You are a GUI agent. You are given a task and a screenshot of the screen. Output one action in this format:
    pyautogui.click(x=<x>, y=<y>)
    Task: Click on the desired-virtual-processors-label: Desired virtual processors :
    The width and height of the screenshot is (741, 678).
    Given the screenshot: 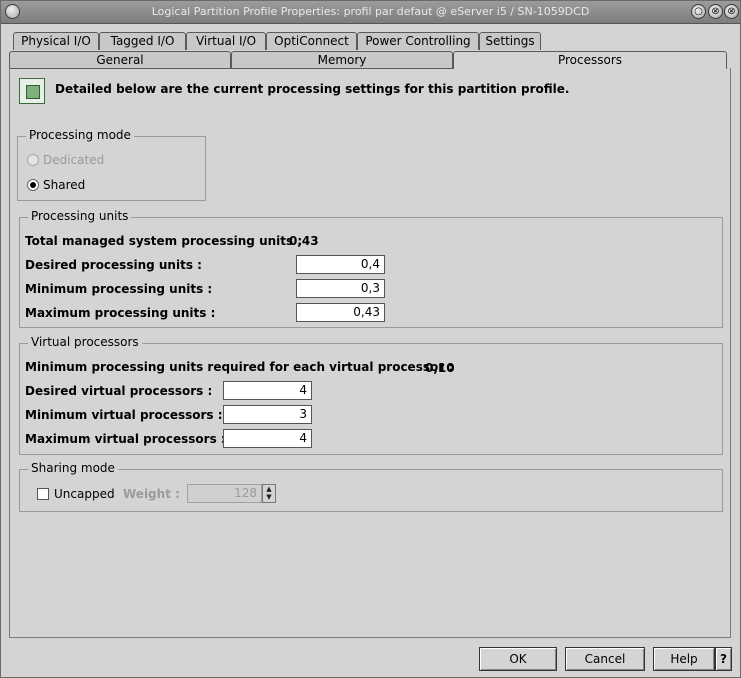 What is the action you would take?
    pyautogui.click(x=119, y=391)
    